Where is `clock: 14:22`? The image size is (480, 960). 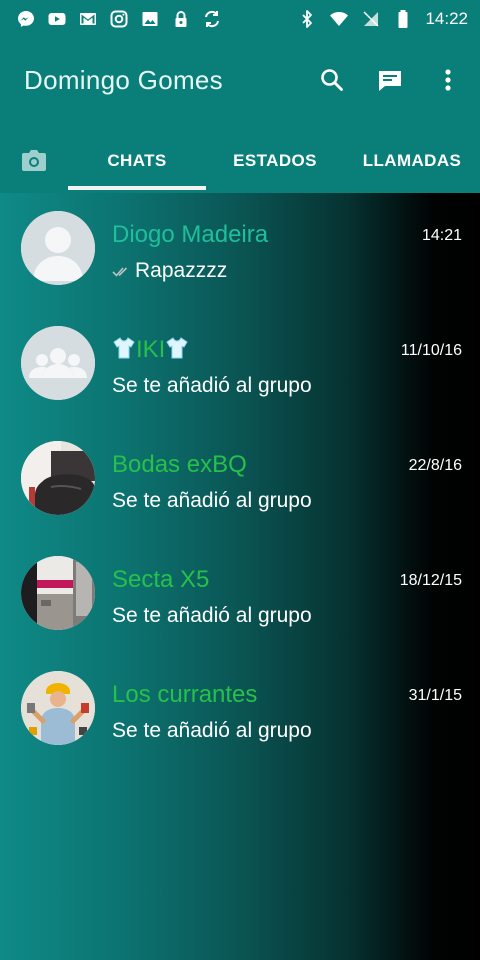 clock: 14:22 is located at coordinates (446, 18).